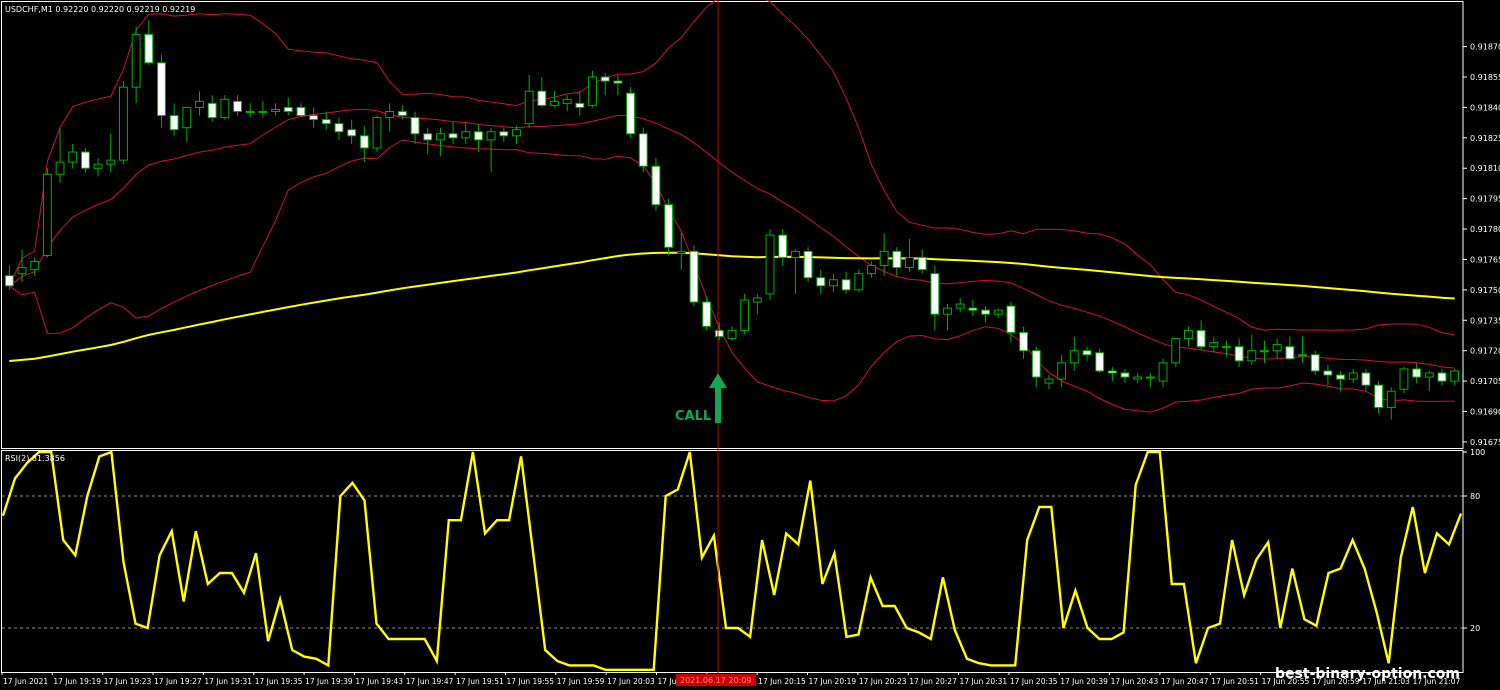 The width and height of the screenshot is (1500, 690). Describe the element at coordinates (1367, 674) in the screenshot. I see `watermark: best-binary-option.com` at that location.